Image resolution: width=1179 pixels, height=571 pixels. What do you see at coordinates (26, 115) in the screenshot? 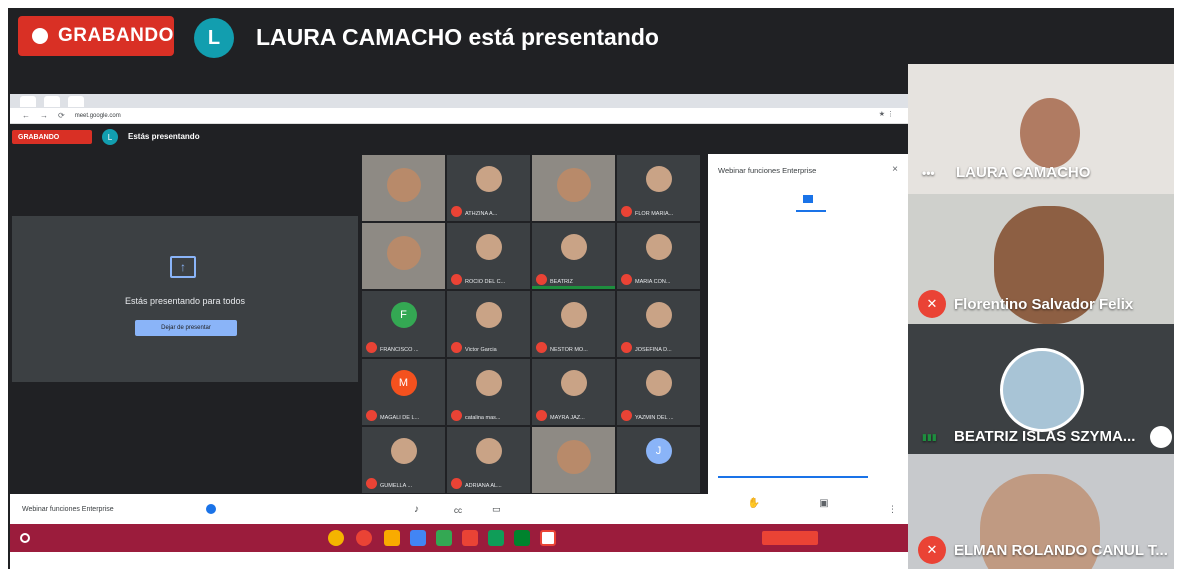
I see `back-icon: ←` at bounding box center [26, 115].